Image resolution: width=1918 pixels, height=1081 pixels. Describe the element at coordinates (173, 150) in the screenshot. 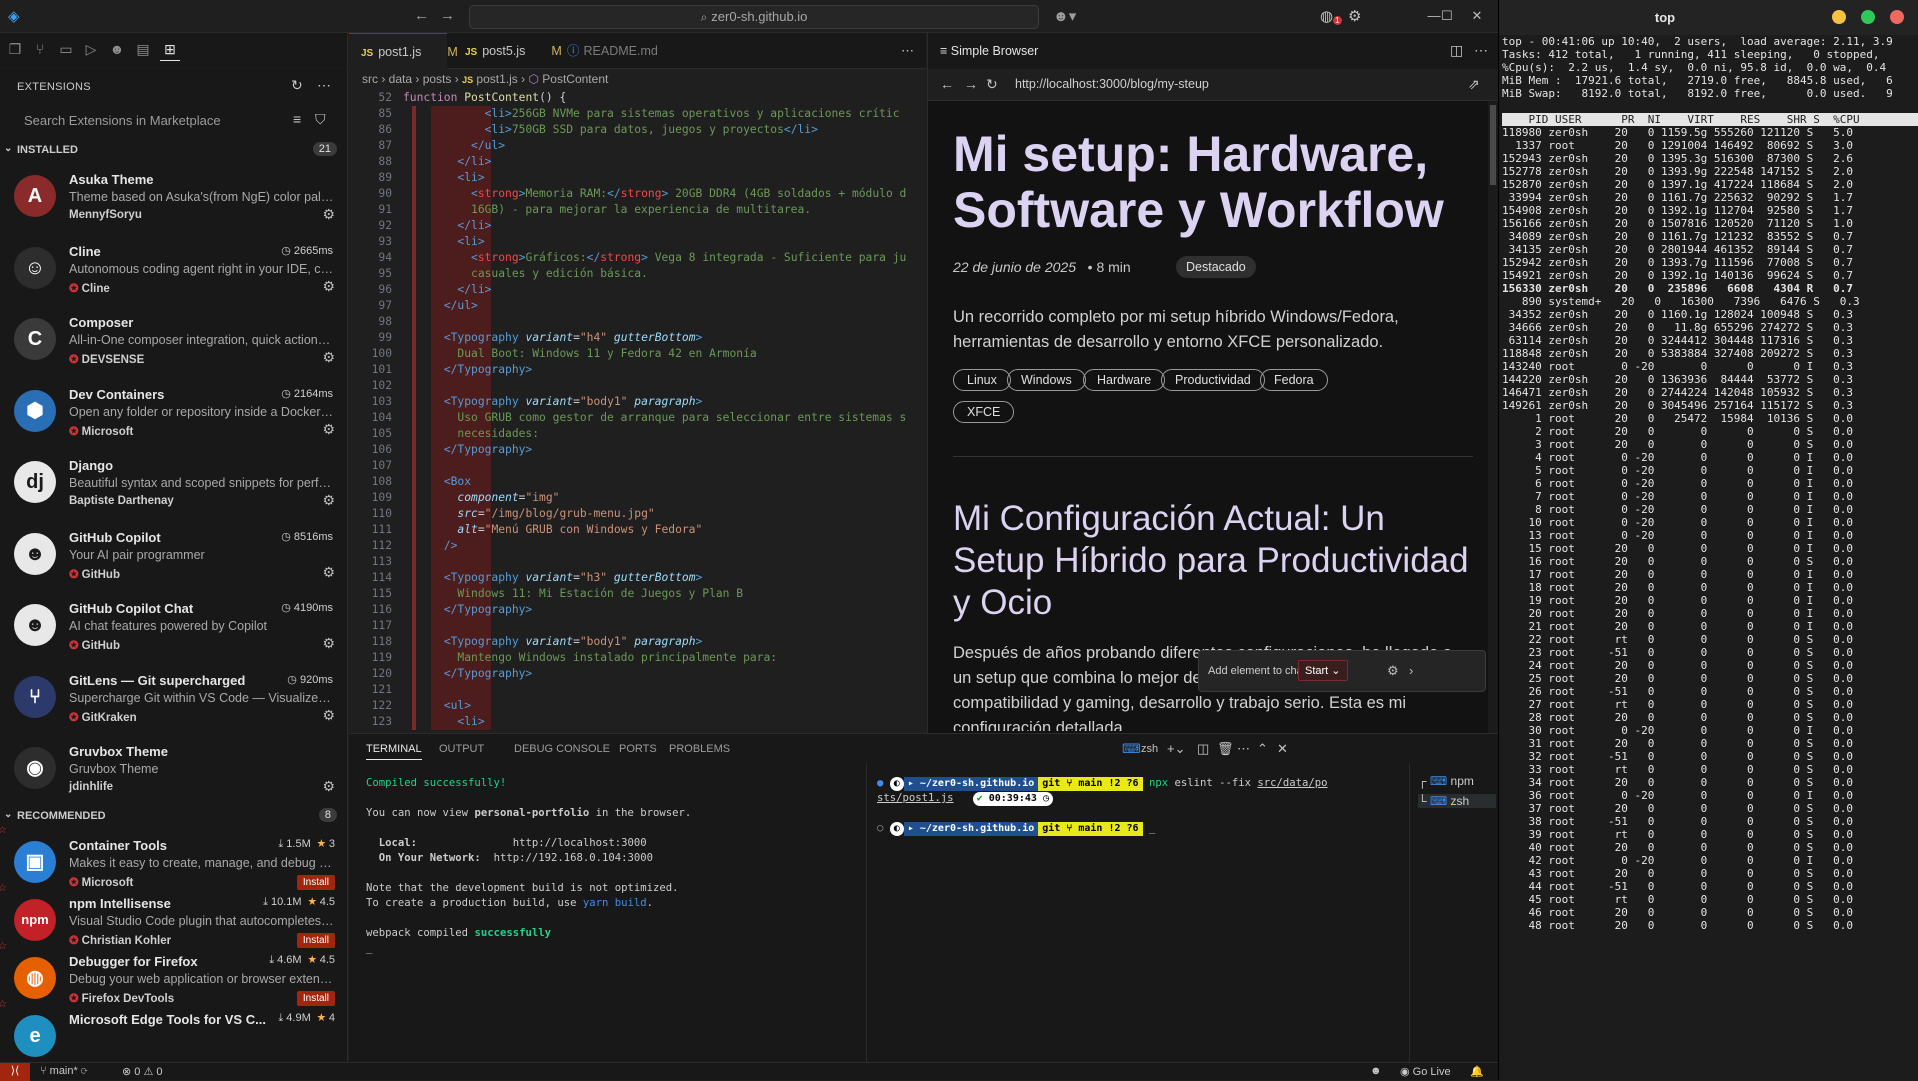

I see `installed-section-header: ⌄ INSTALLED 21` at that location.